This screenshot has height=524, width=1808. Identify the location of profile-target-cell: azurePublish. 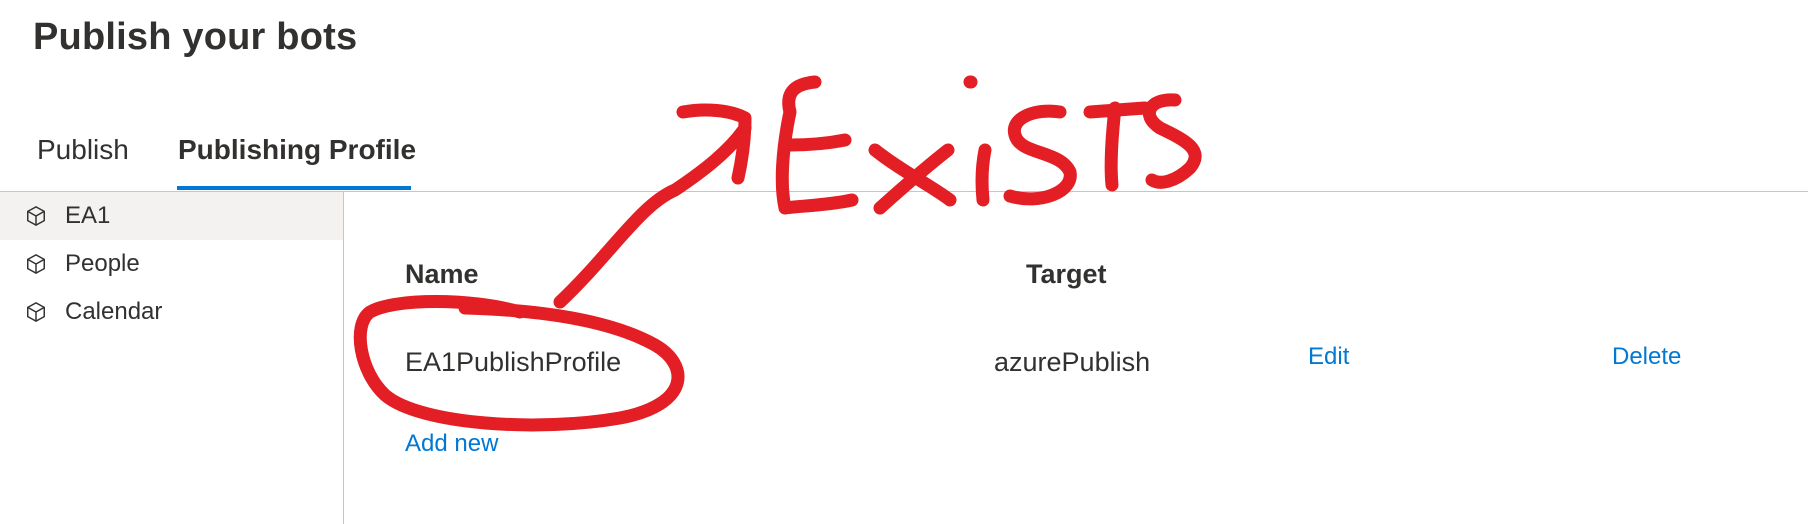
(1072, 362).